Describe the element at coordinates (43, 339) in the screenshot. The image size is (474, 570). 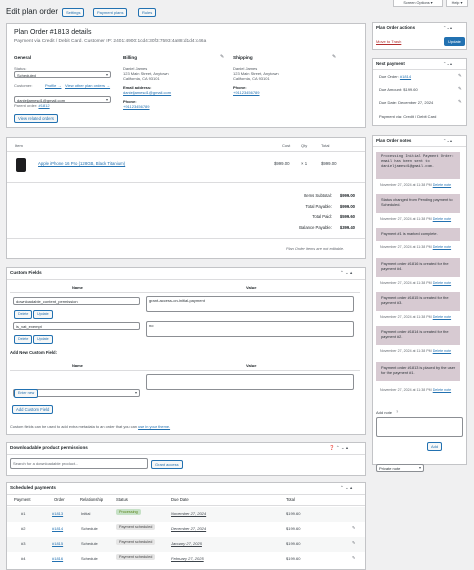
I see `cf-update-button-2: Update` at that location.